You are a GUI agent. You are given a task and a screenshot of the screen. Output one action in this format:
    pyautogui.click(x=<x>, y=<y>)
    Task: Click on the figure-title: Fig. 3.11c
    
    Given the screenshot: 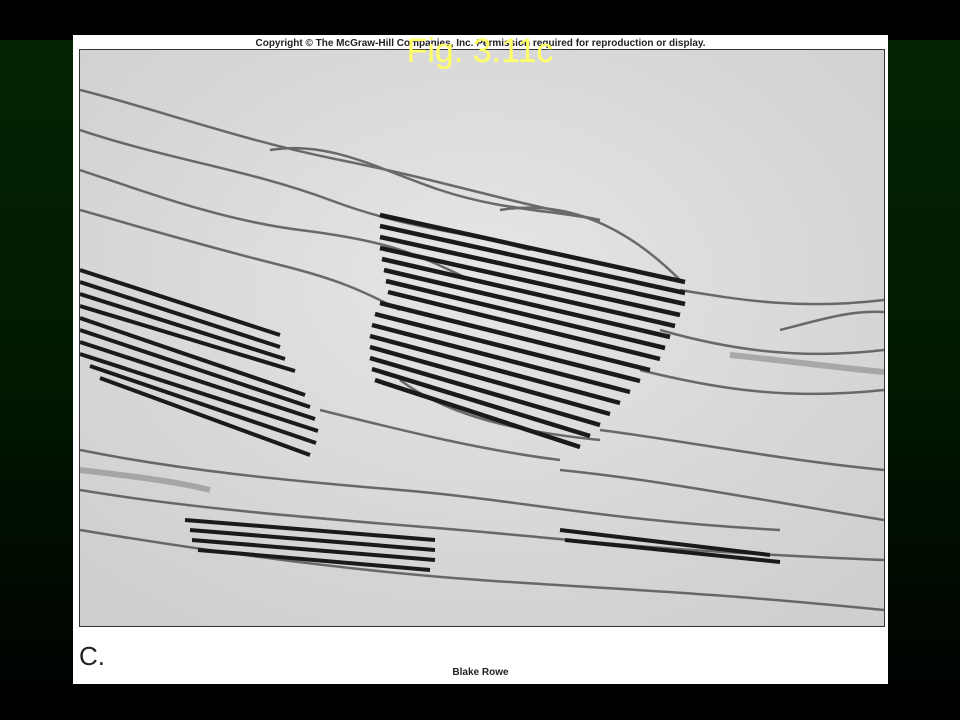 What is the action you would take?
    pyautogui.click(x=480, y=51)
    